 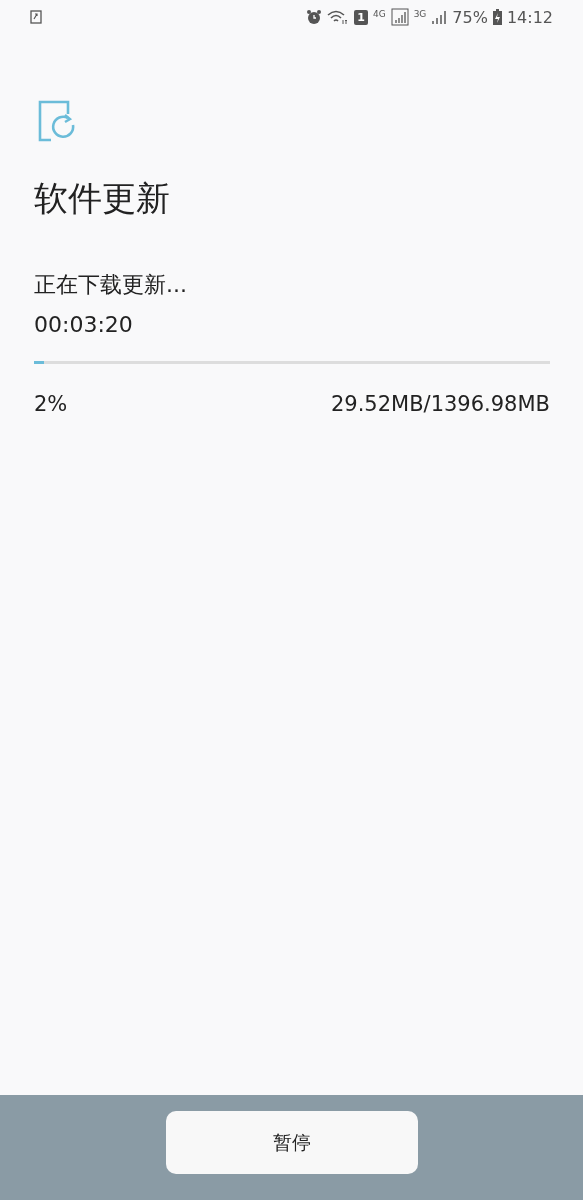 What do you see at coordinates (470, 17) in the screenshot?
I see `battery-percent: 75%` at bounding box center [470, 17].